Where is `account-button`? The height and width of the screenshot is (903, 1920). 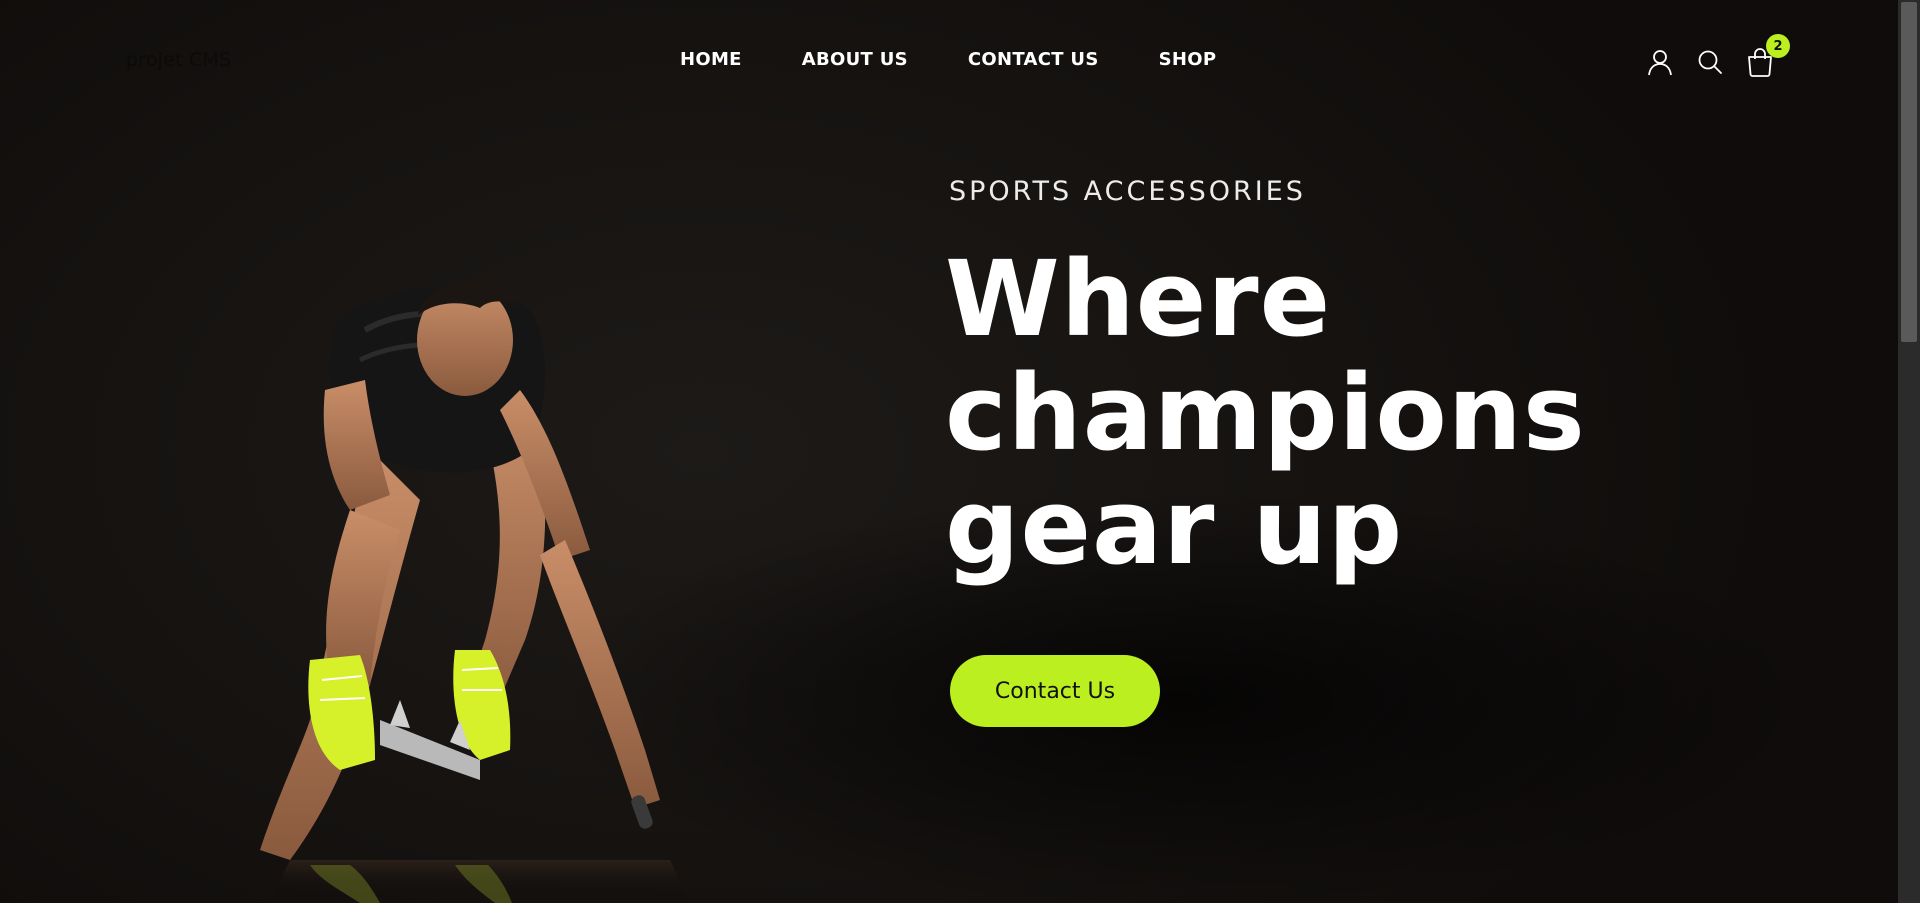
account-button is located at coordinates (1660, 62).